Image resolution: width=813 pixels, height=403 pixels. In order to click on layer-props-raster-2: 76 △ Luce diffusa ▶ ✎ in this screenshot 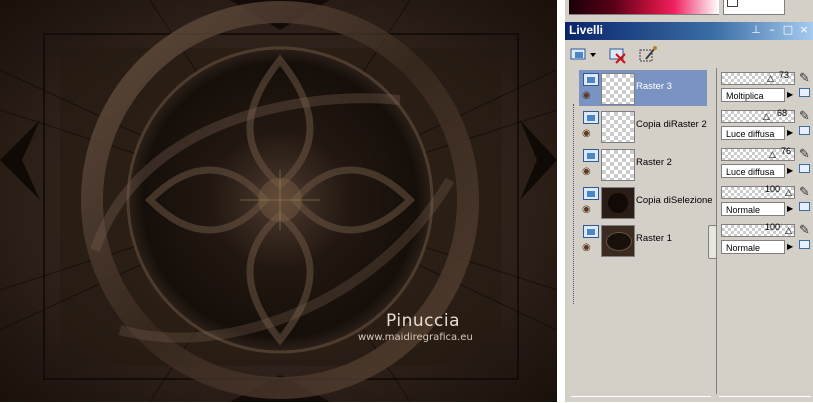, I will do `click(765, 164)`.